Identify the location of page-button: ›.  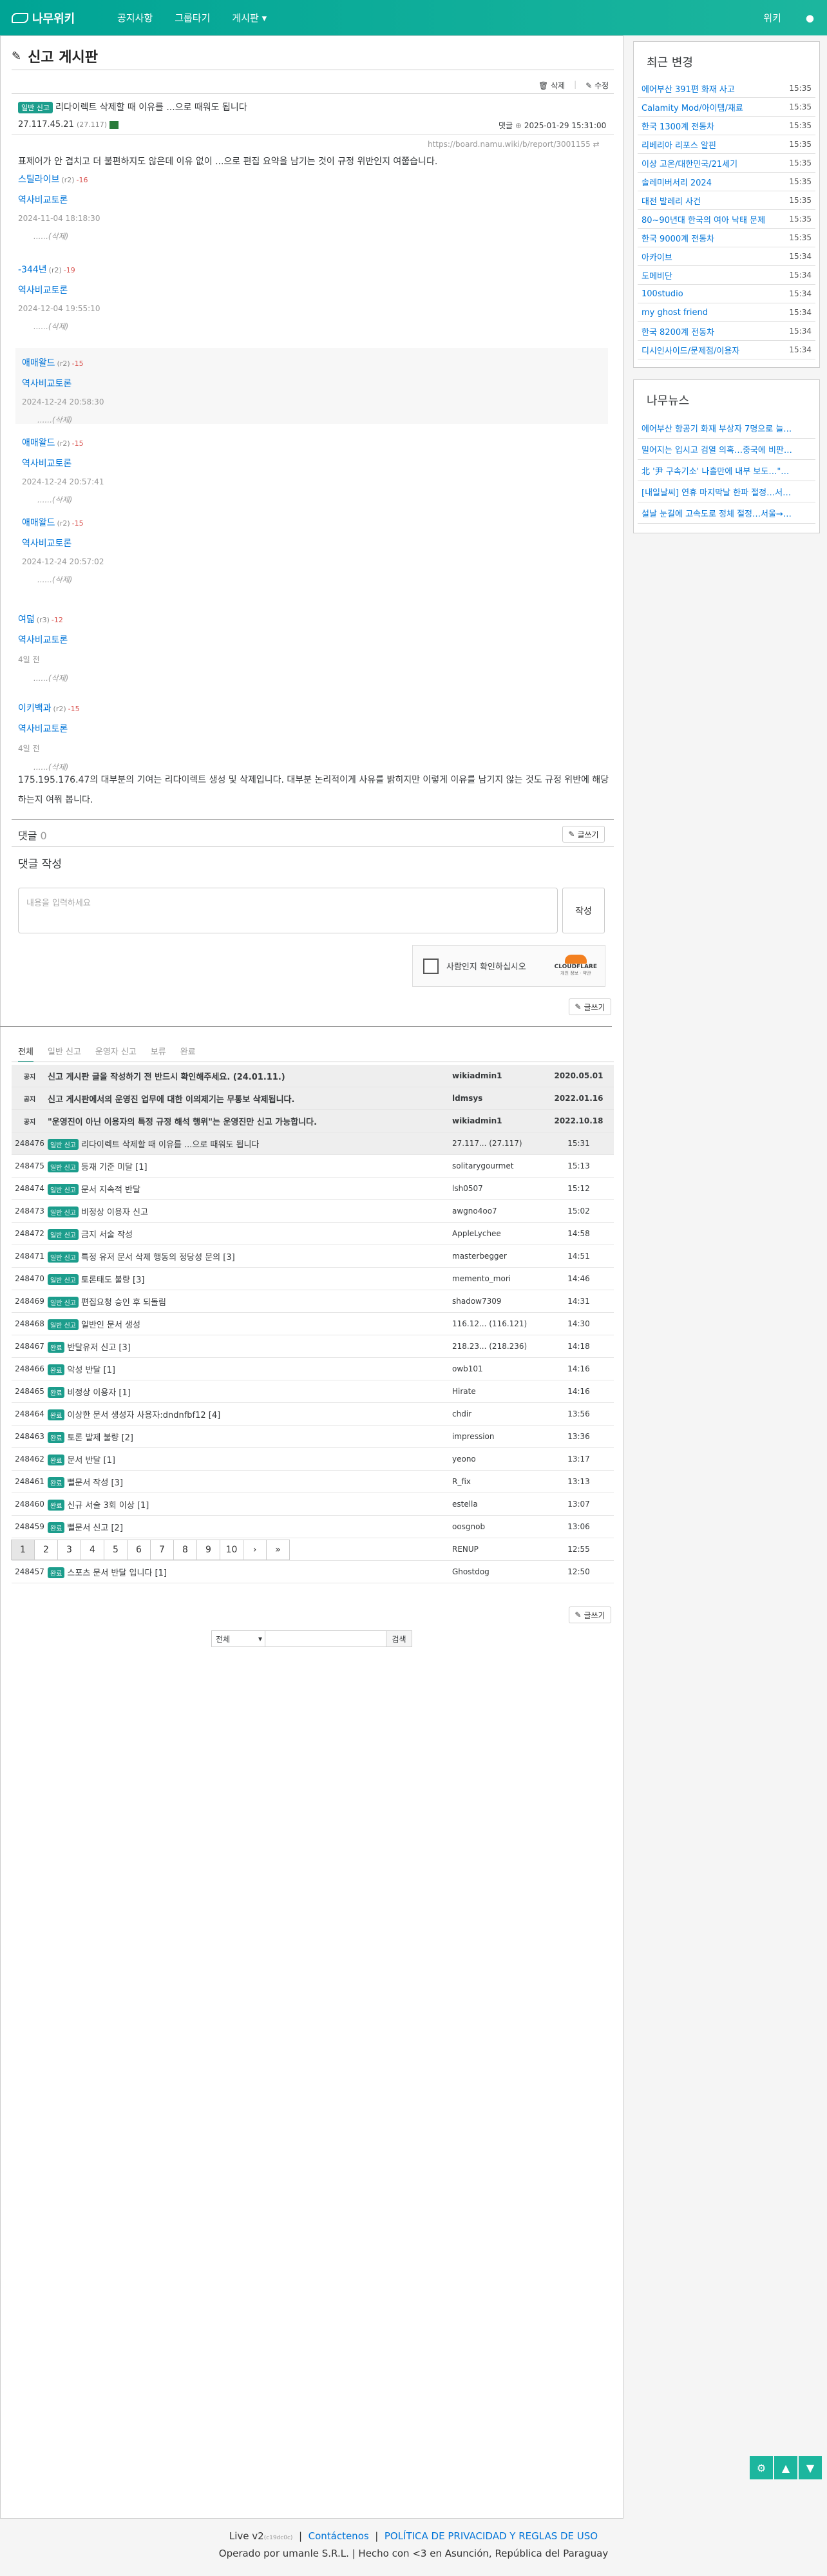
(255, 1550).